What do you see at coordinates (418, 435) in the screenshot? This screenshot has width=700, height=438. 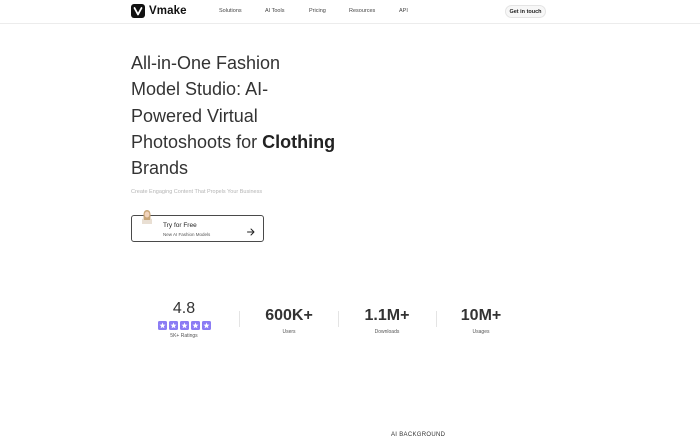 I see `section-heading: AI BACKGROUND` at bounding box center [418, 435].